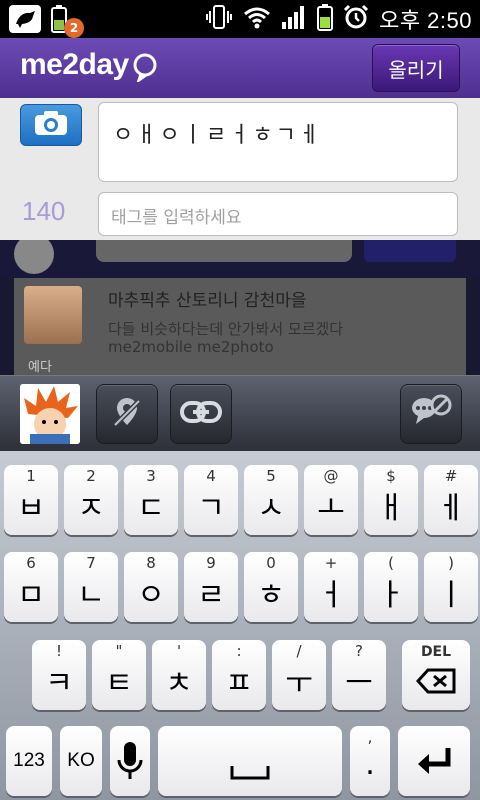  I want to click on comment-off-icon, so click(431, 414).